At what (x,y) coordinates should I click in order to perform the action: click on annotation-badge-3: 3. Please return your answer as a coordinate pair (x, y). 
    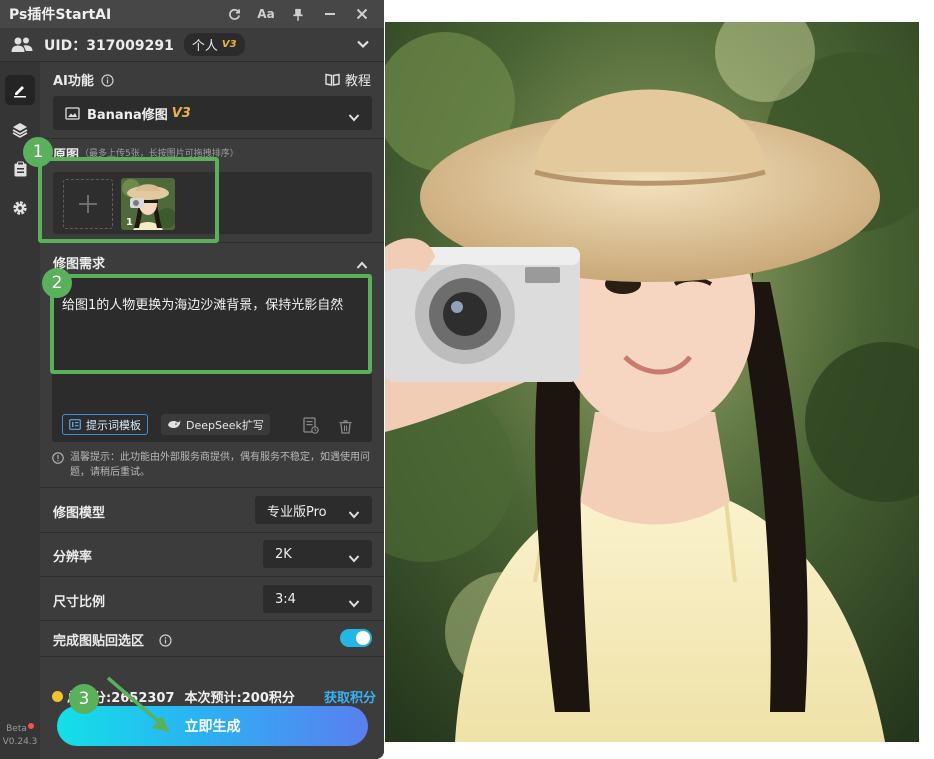
    Looking at the image, I should click on (84, 699).